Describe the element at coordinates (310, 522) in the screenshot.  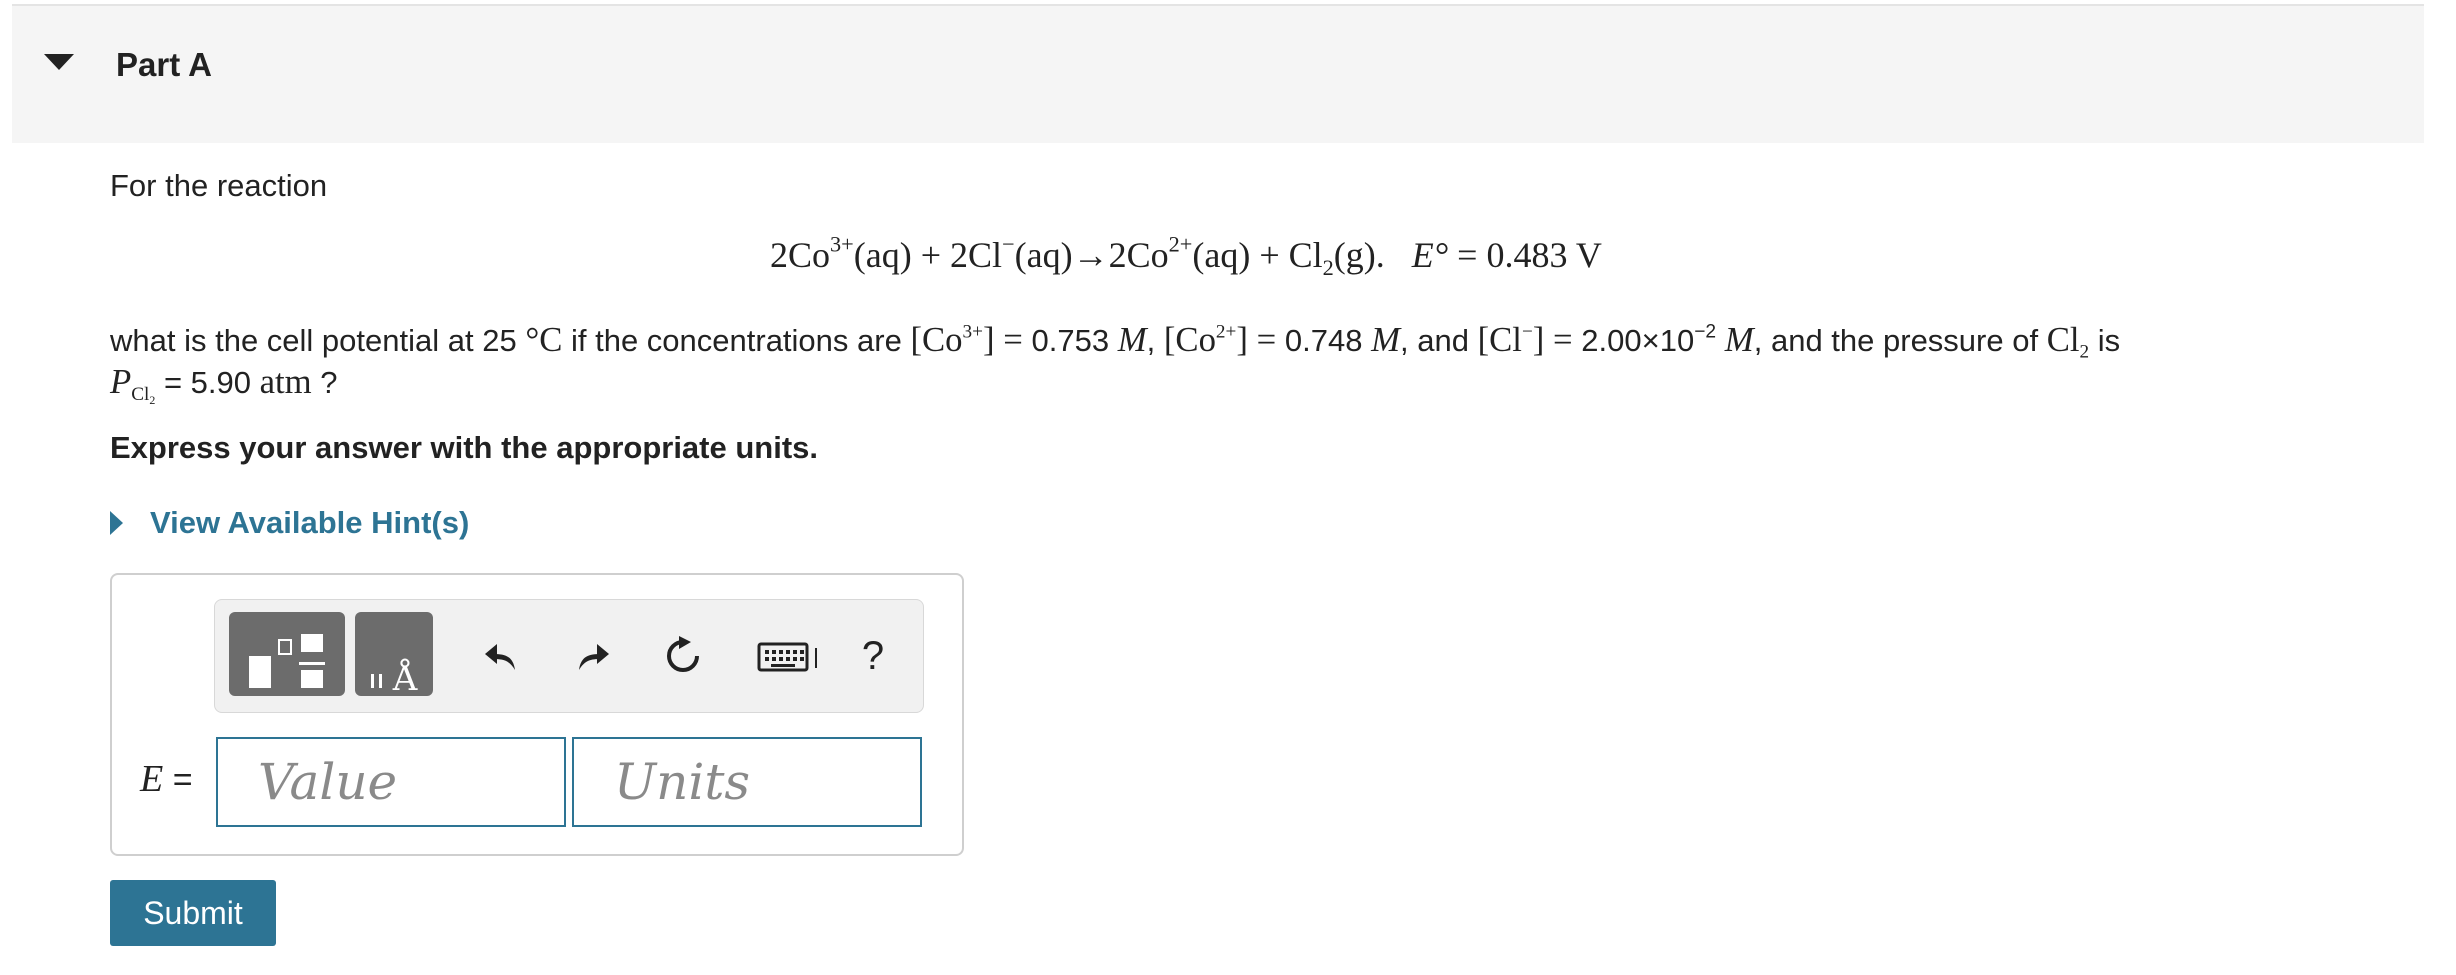
I see `view-hints-label: View Available Hint(s)` at that location.